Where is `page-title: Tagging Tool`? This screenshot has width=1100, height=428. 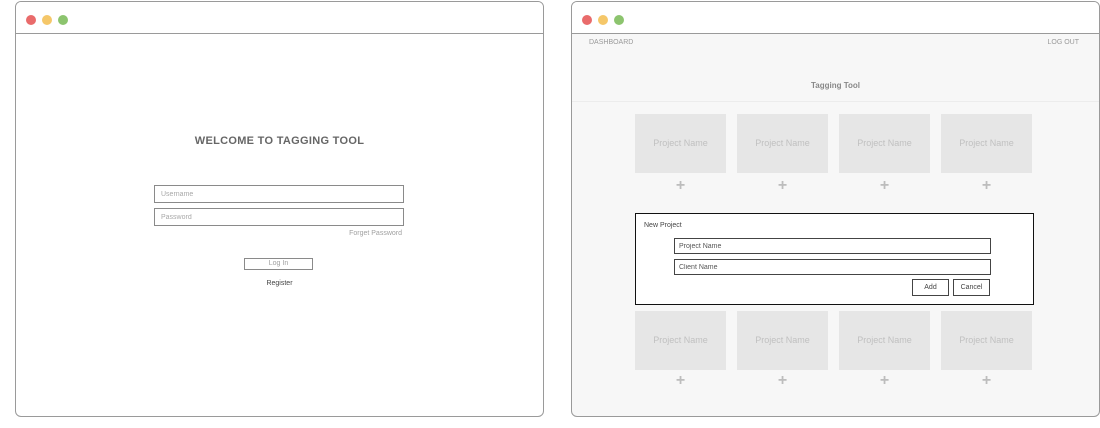 page-title: Tagging Tool is located at coordinates (835, 85).